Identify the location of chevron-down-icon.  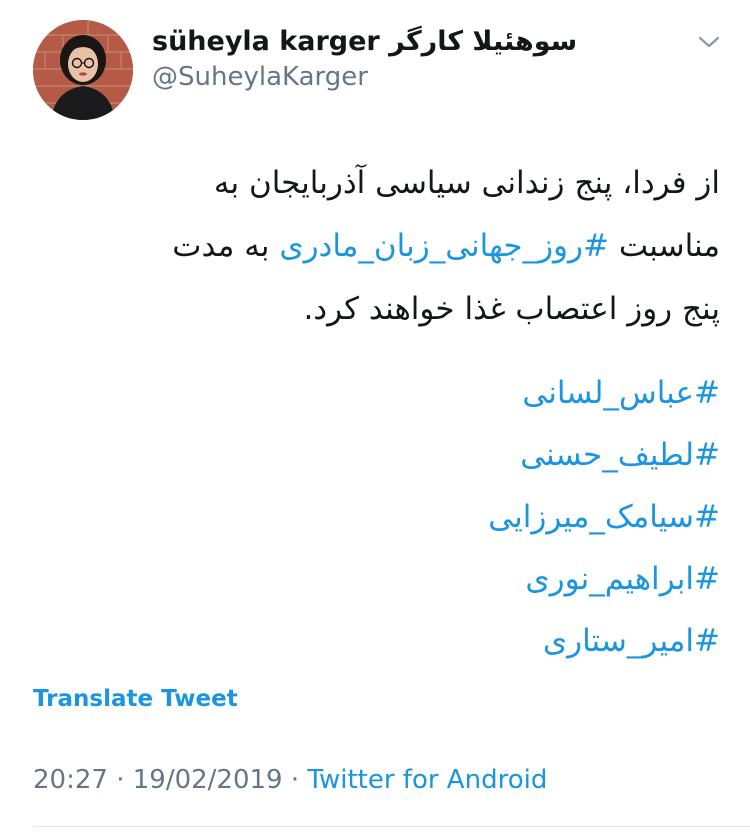
(709, 42).